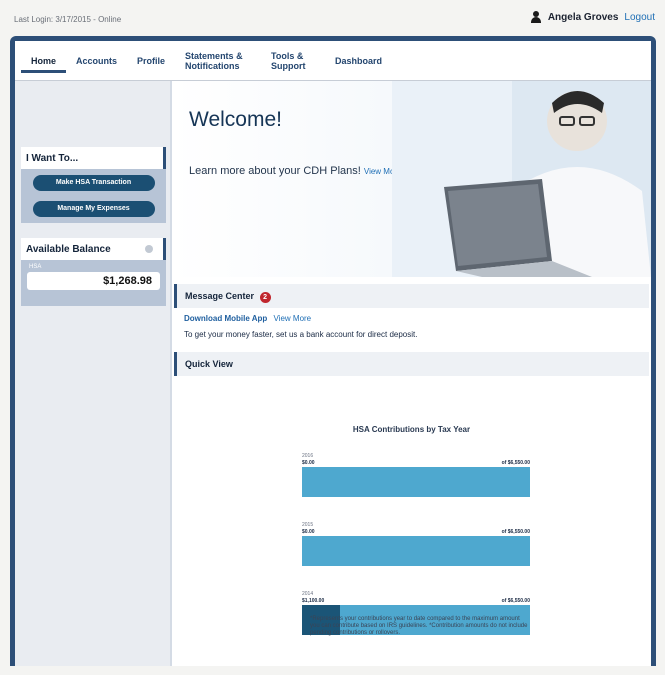  I want to click on chart-title: HSA Contributions by Tax Year, so click(411, 429).